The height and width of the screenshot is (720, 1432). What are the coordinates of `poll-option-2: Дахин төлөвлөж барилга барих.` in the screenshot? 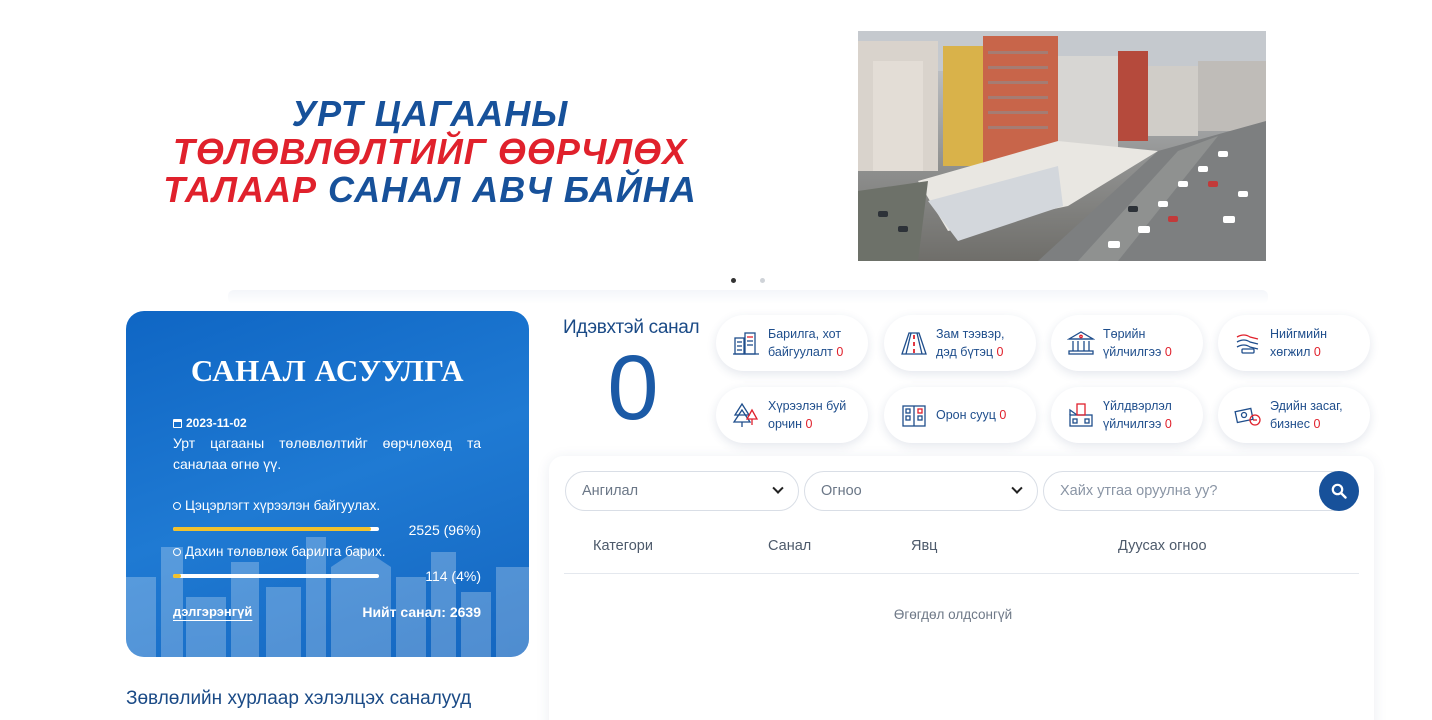 It's located at (279, 551).